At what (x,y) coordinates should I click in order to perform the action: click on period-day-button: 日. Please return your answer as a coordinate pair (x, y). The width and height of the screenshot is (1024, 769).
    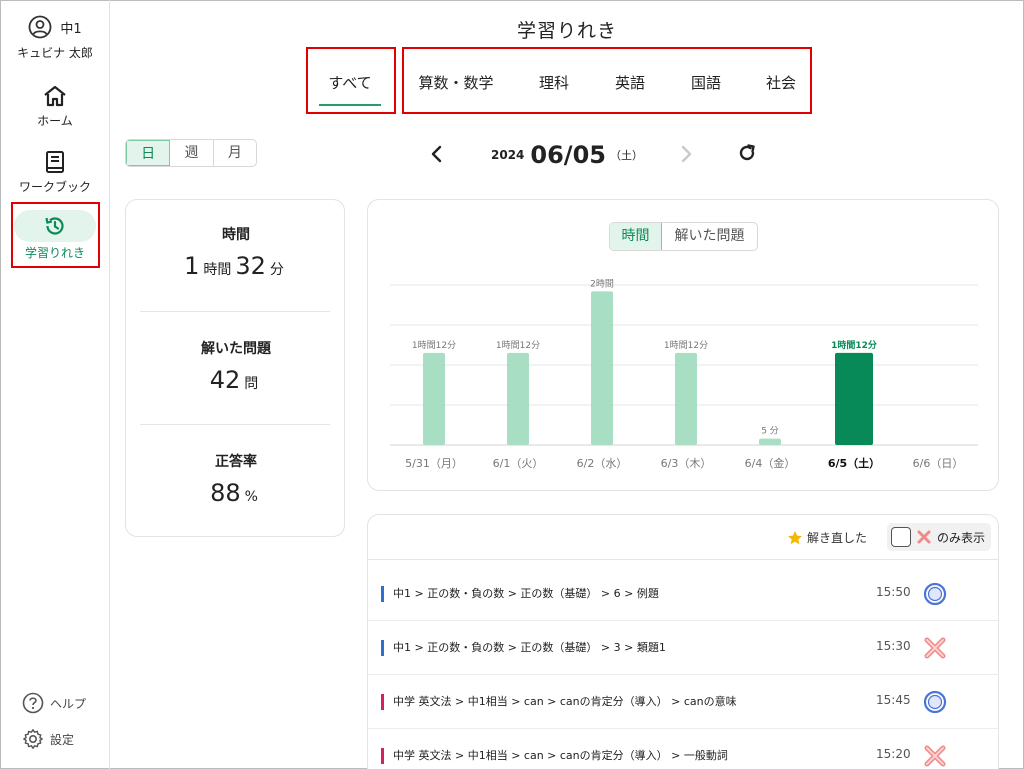
    Looking at the image, I should click on (148, 153).